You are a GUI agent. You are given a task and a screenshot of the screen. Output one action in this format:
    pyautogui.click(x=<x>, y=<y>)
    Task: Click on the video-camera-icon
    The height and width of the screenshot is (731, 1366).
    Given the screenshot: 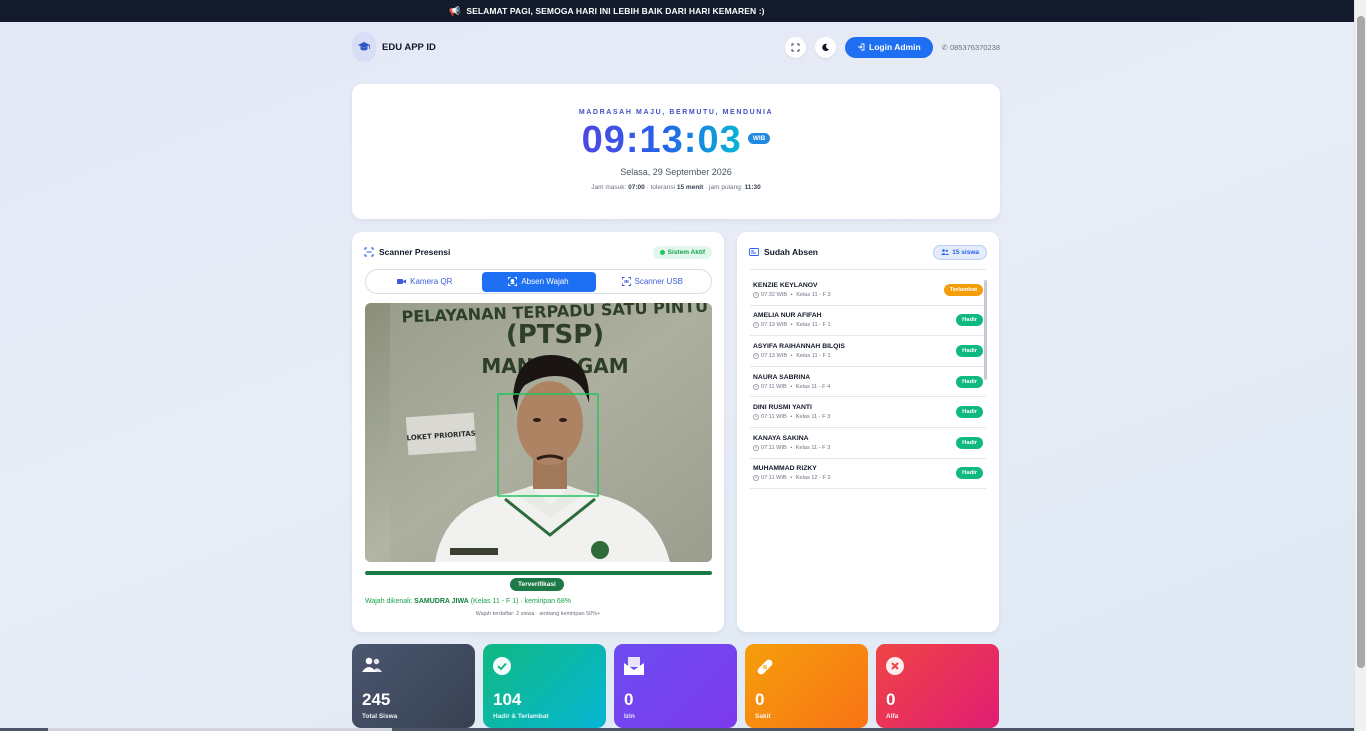 What is the action you would take?
    pyautogui.click(x=402, y=281)
    